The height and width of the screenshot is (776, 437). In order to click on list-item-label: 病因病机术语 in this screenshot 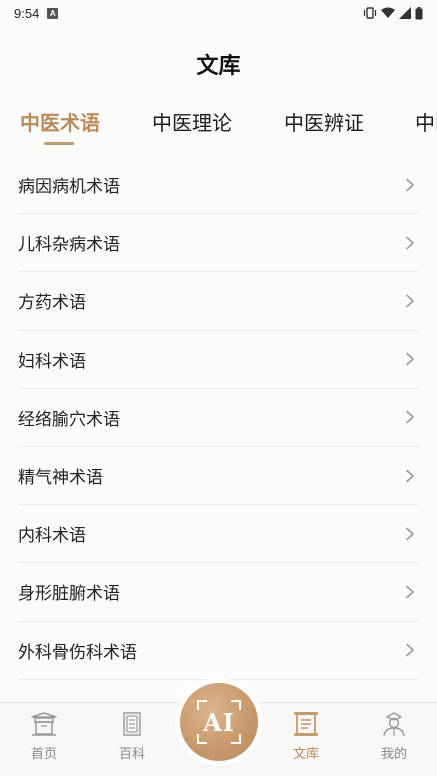, I will do `click(69, 187)`.